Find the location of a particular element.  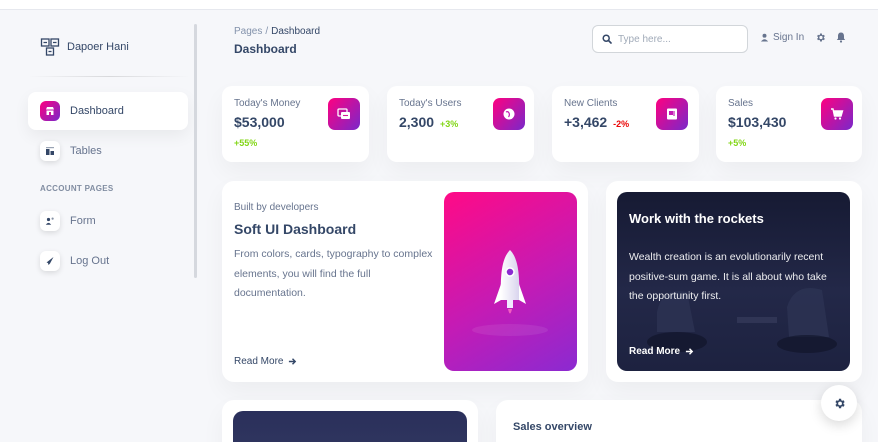

cart-icon is located at coordinates (837, 114).